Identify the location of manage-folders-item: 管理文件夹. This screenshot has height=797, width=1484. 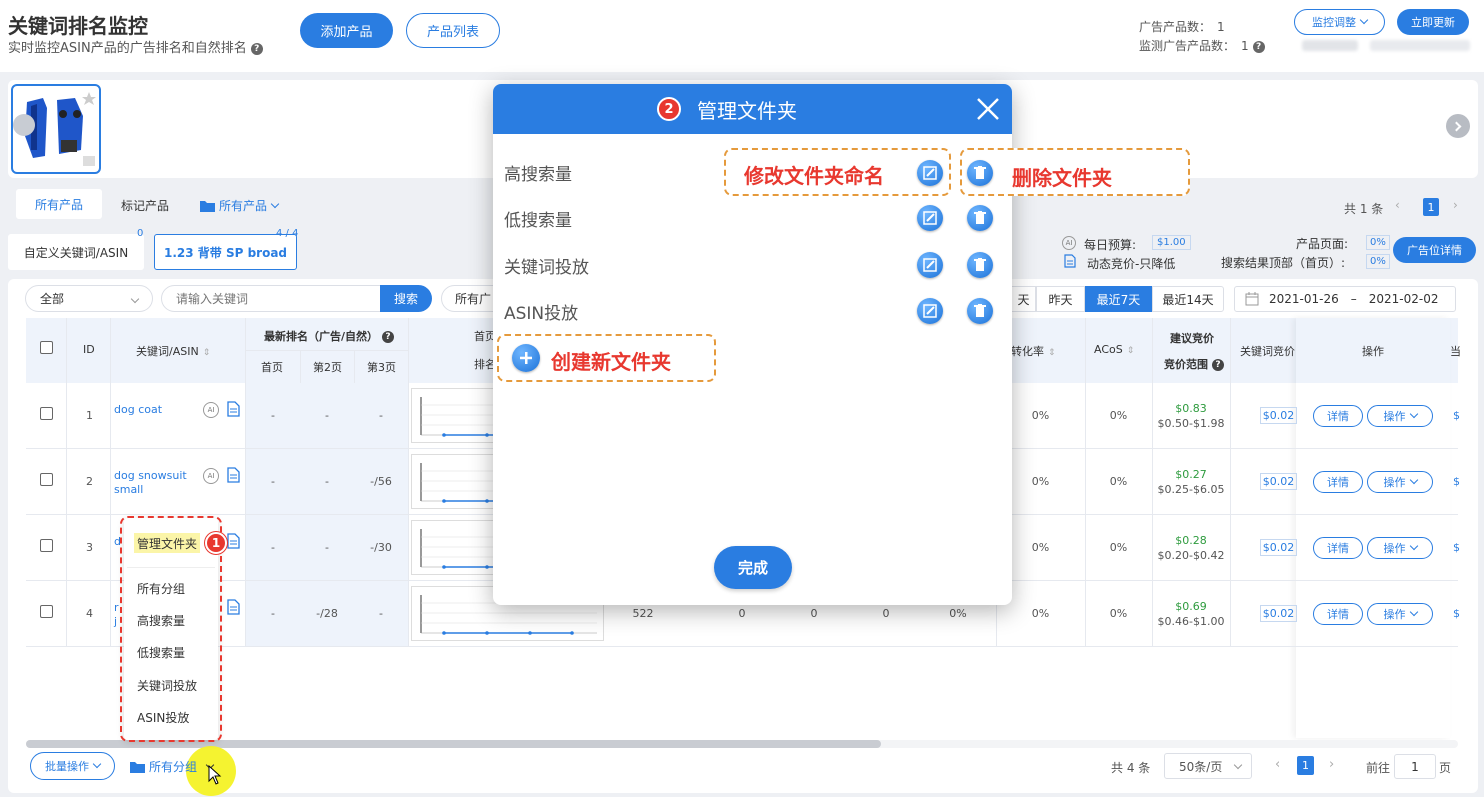
(167, 543).